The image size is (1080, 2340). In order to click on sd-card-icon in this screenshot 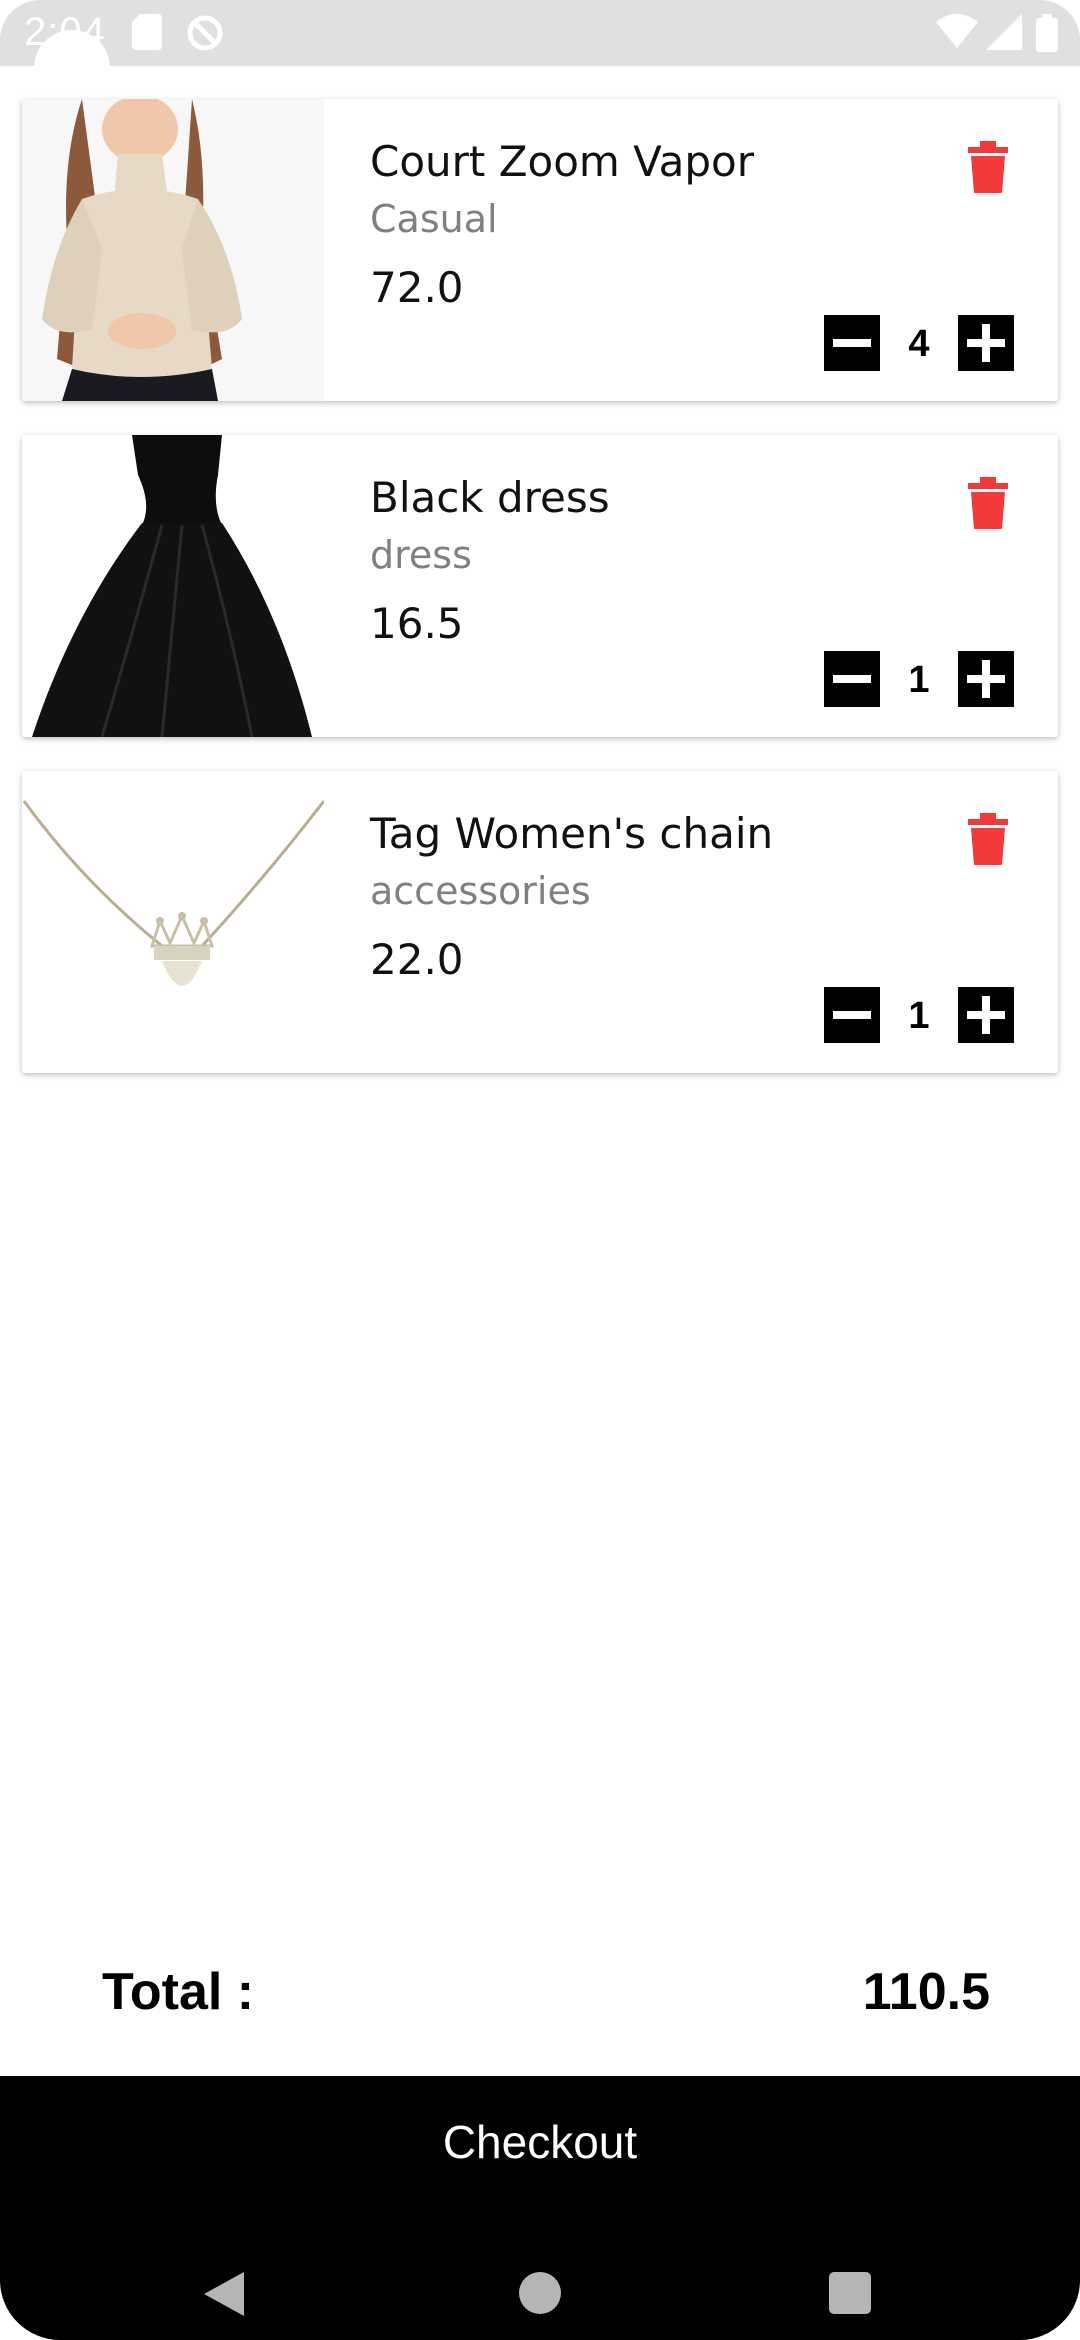, I will do `click(147, 32)`.